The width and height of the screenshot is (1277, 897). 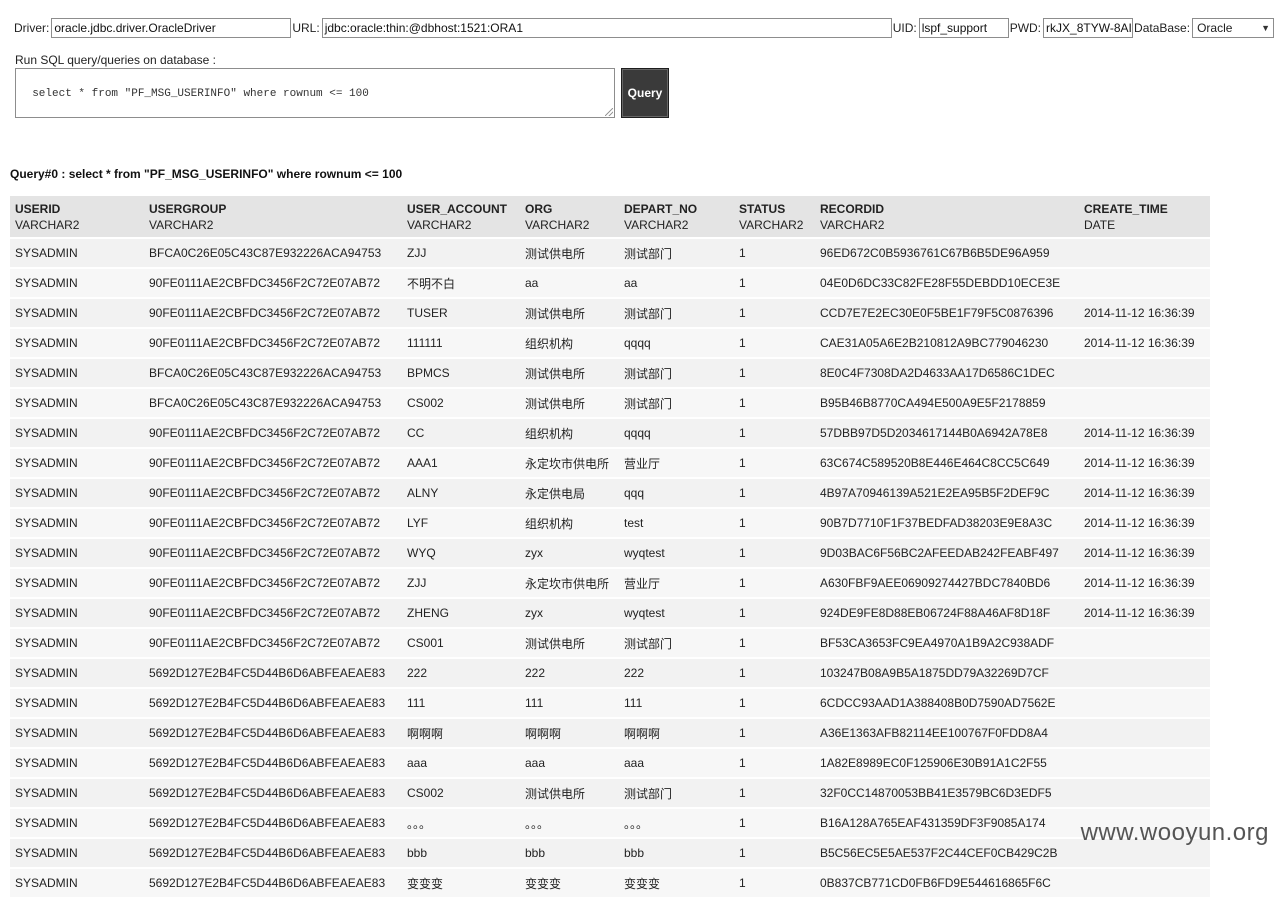 What do you see at coordinates (38, 209) in the screenshot?
I see `column-name: USERID` at bounding box center [38, 209].